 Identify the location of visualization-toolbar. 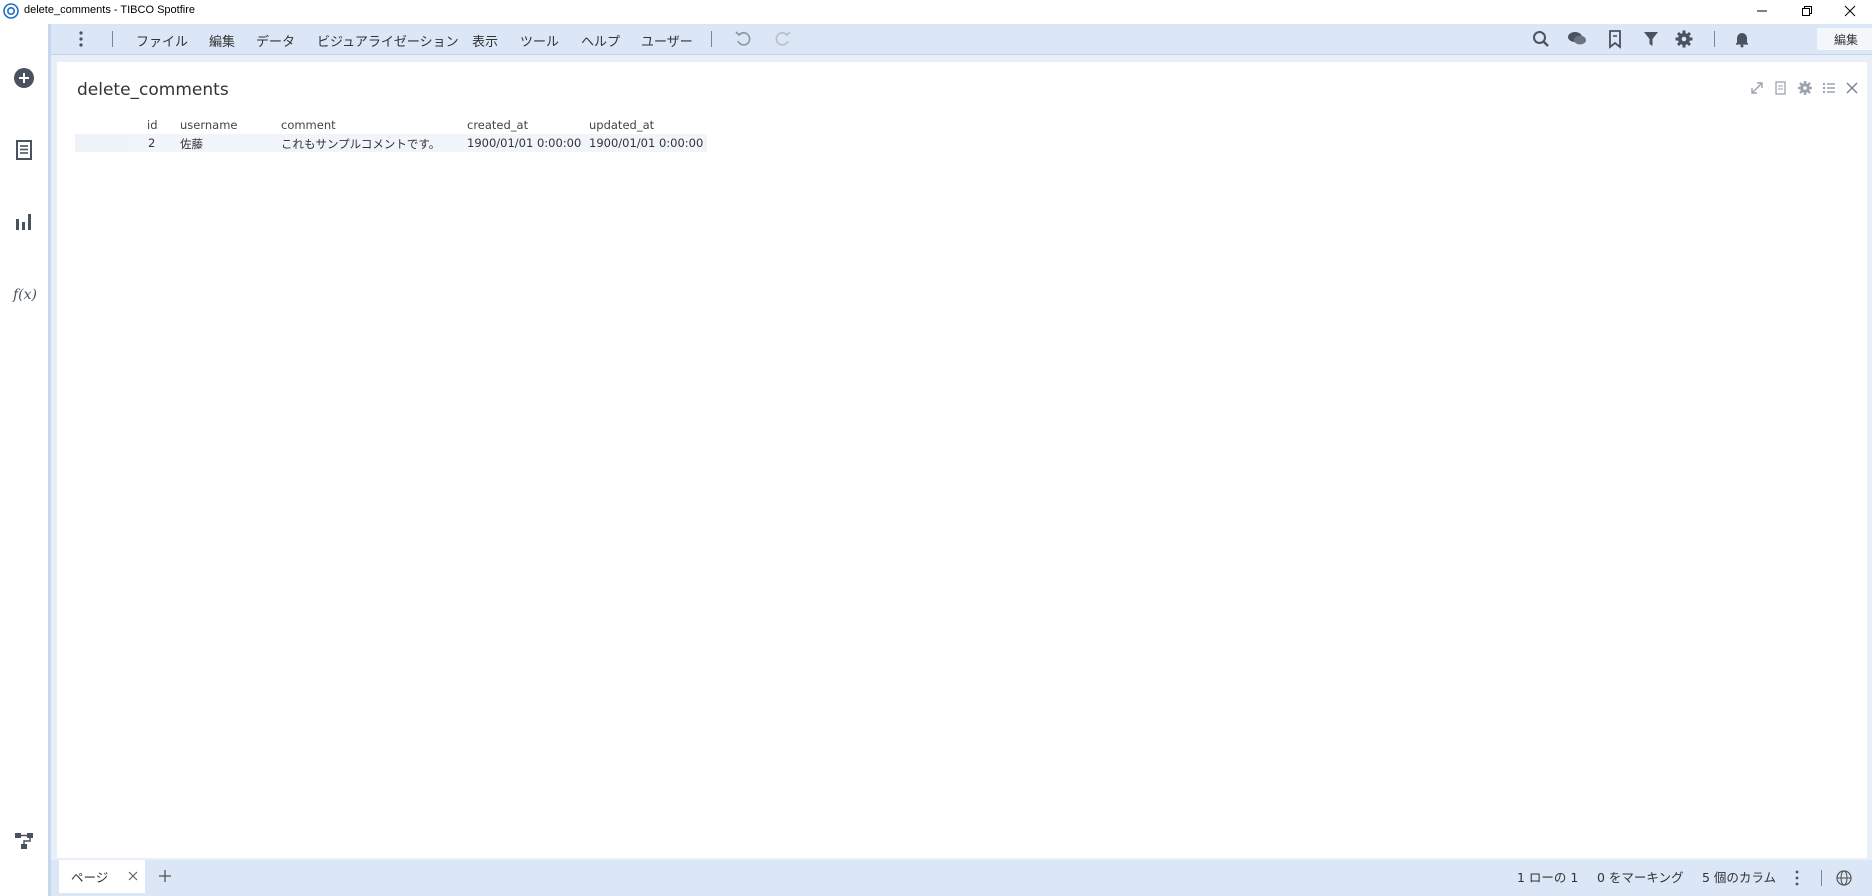
(1804, 89).